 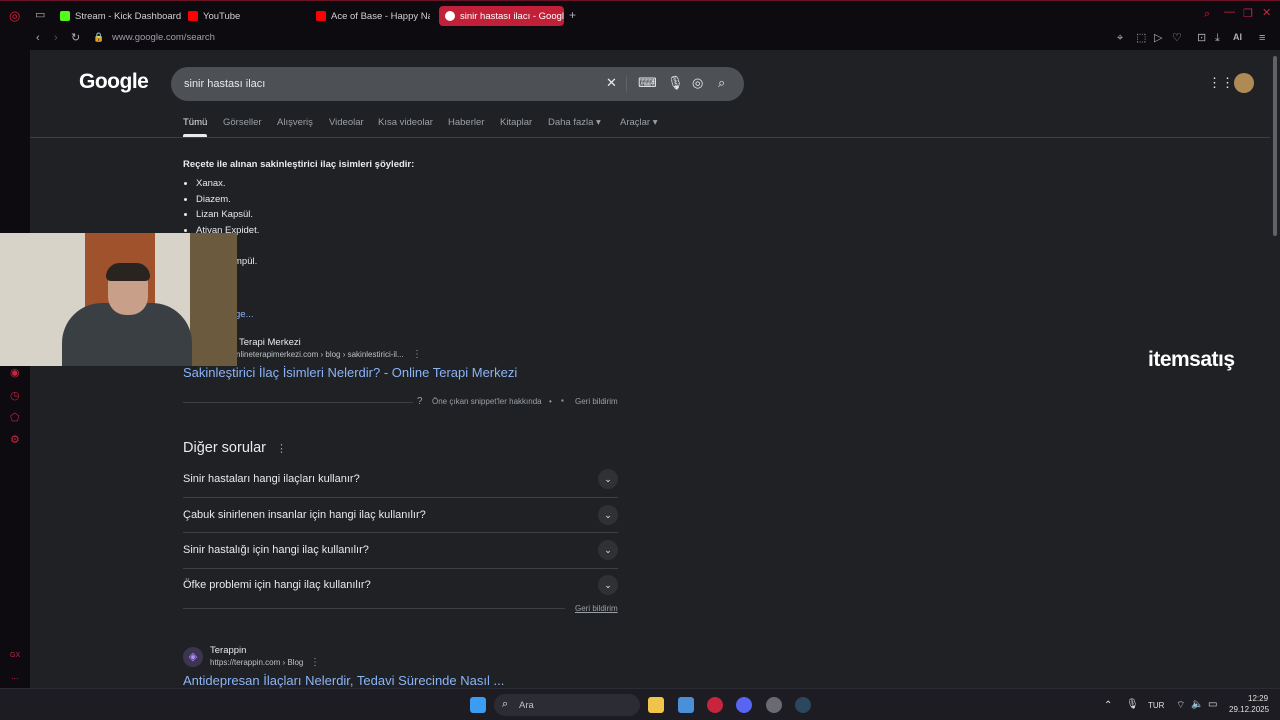 What do you see at coordinates (1248, 14) in the screenshot?
I see `maximize-icon: ❐` at bounding box center [1248, 14].